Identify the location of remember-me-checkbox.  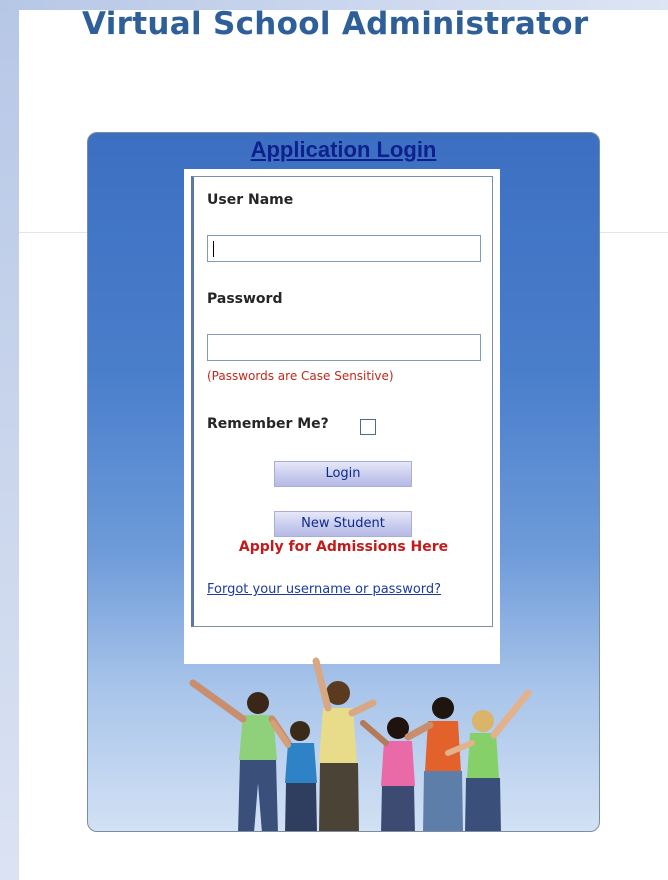
(368, 427).